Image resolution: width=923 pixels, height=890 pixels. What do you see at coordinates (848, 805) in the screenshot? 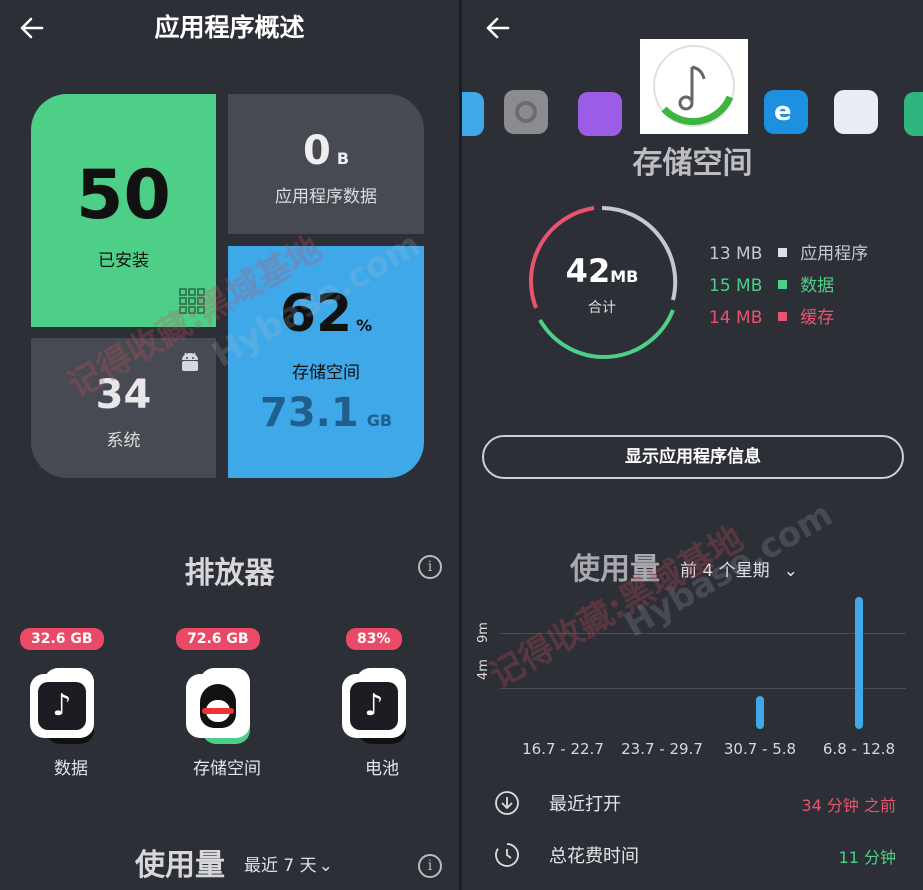
I see `last-opened-value: 34 分钟 之前` at bounding box center [848, 805].